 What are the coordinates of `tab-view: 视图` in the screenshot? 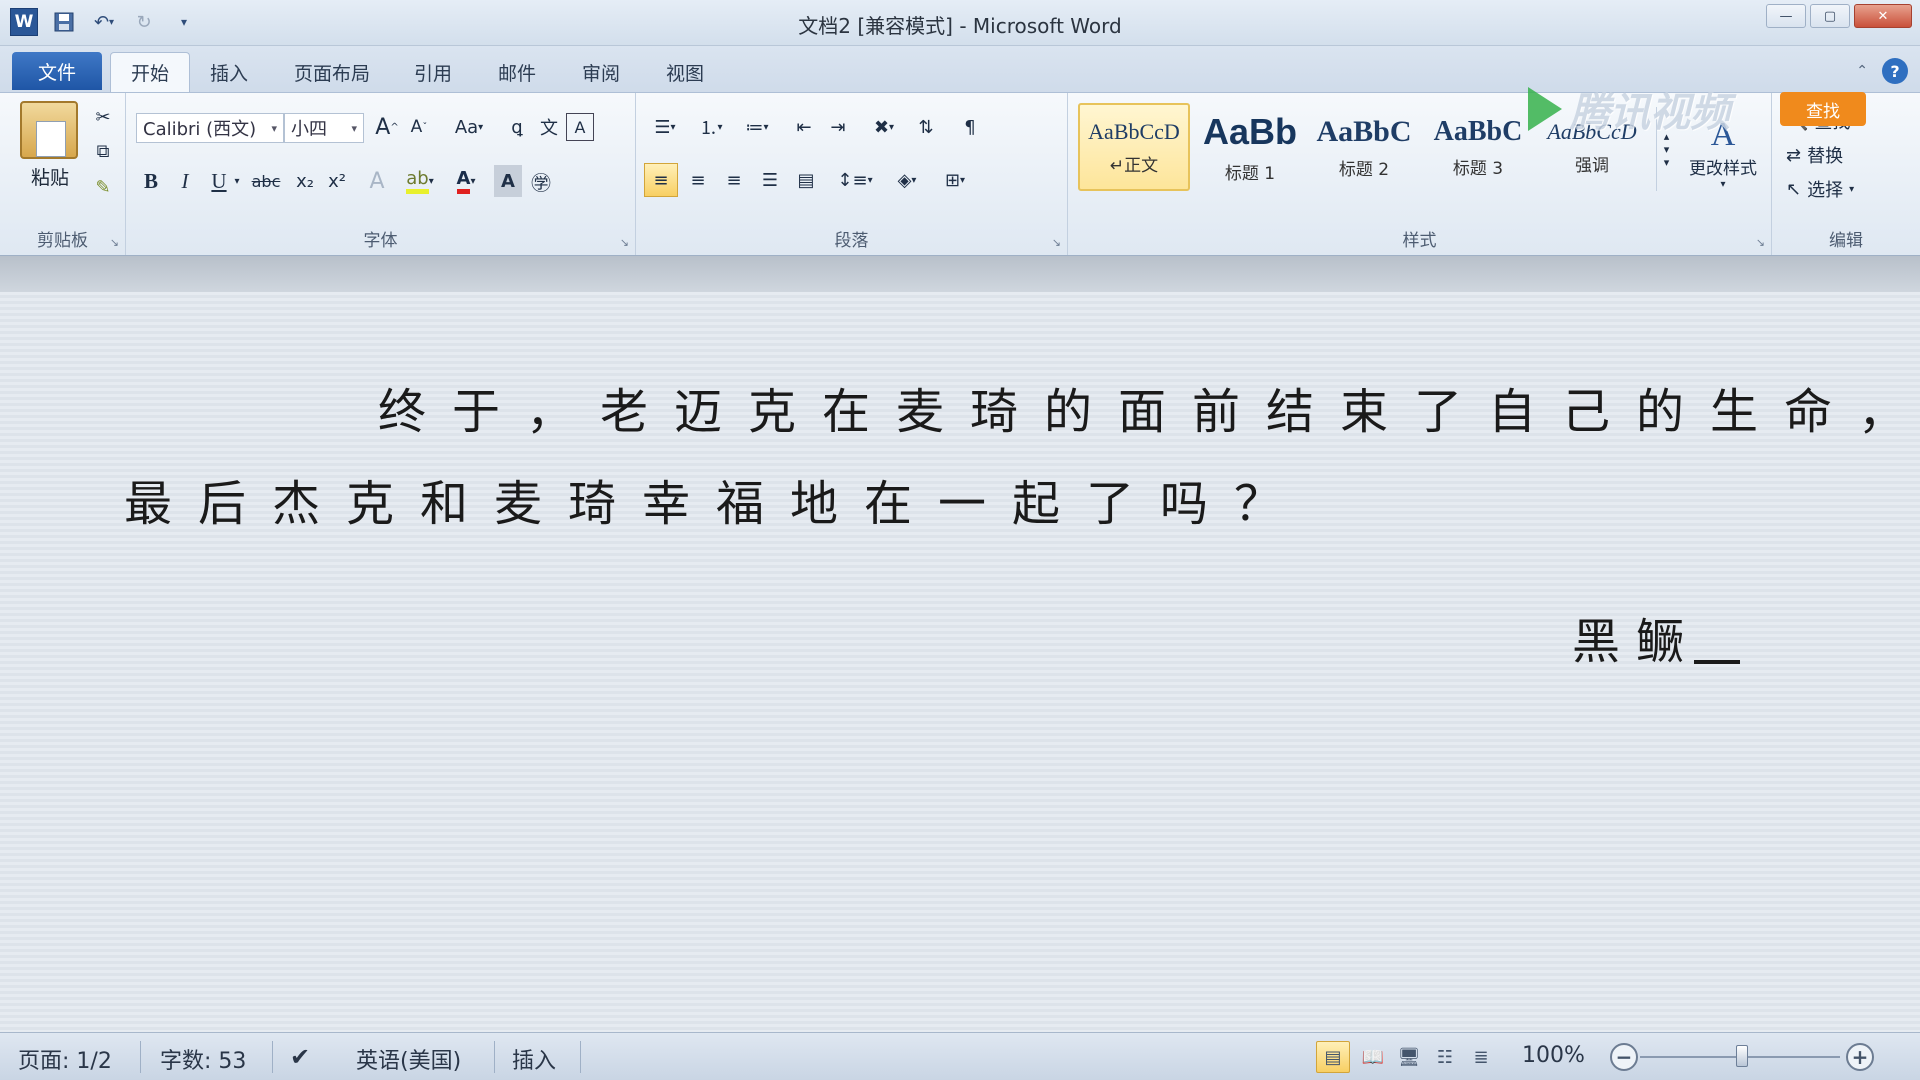 It's located at (685, 72).